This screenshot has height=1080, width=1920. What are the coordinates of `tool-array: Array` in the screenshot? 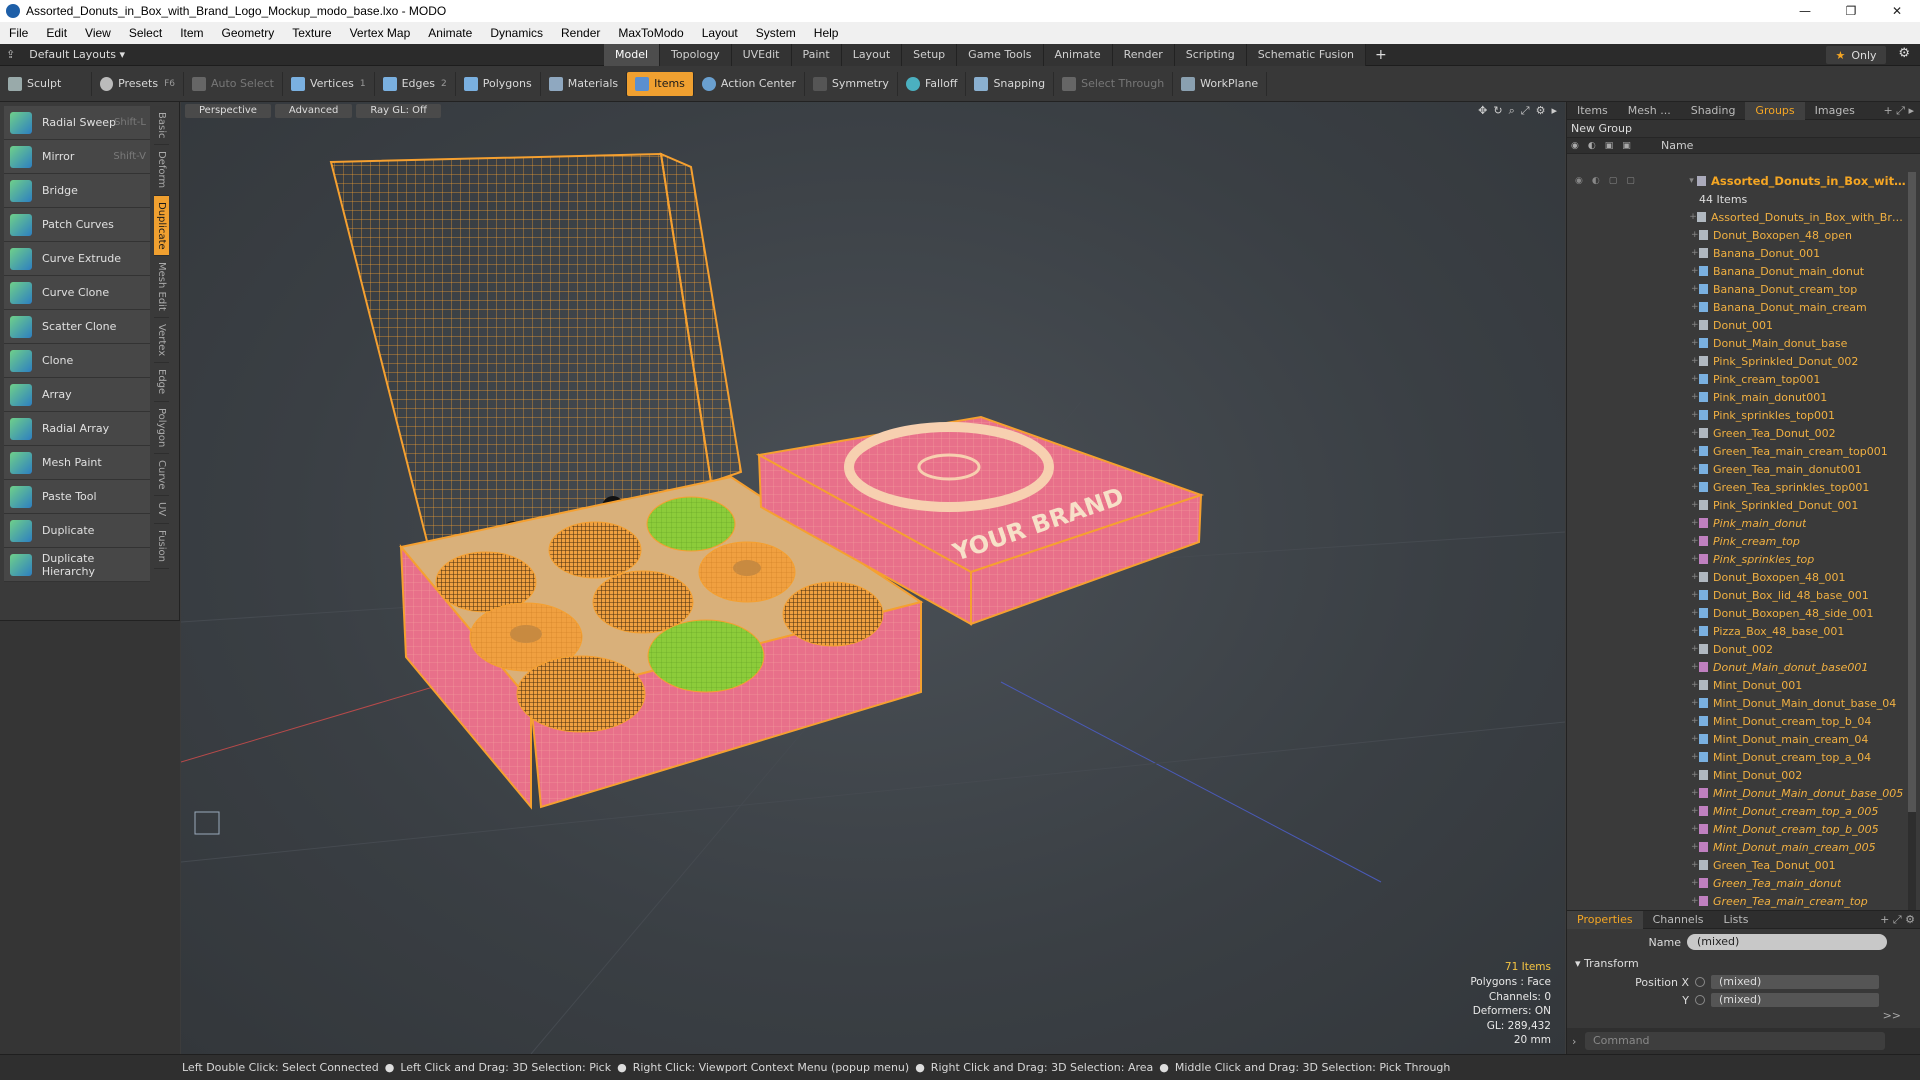 It's located at (77, 395).